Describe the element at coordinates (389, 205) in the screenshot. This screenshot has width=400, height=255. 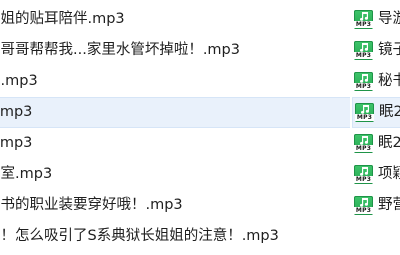
I see `file-name: 野营` at that location.